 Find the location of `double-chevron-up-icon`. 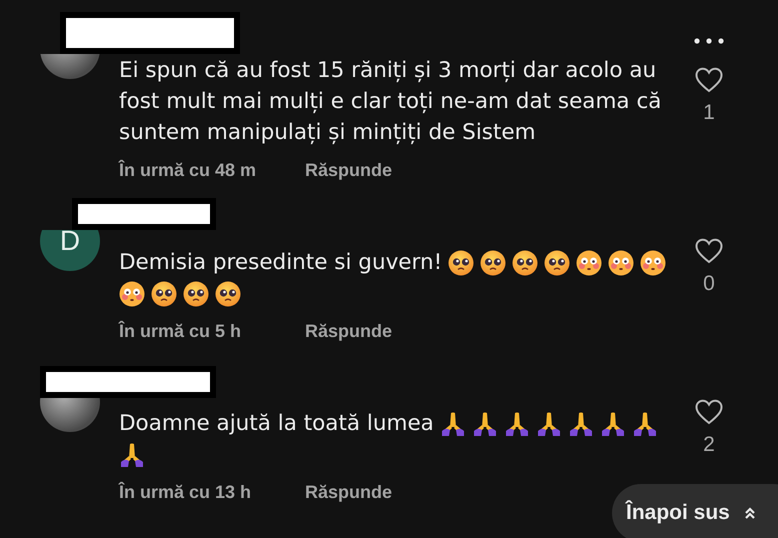

double-chevron-up-icon is located at coordinates (750, 513).